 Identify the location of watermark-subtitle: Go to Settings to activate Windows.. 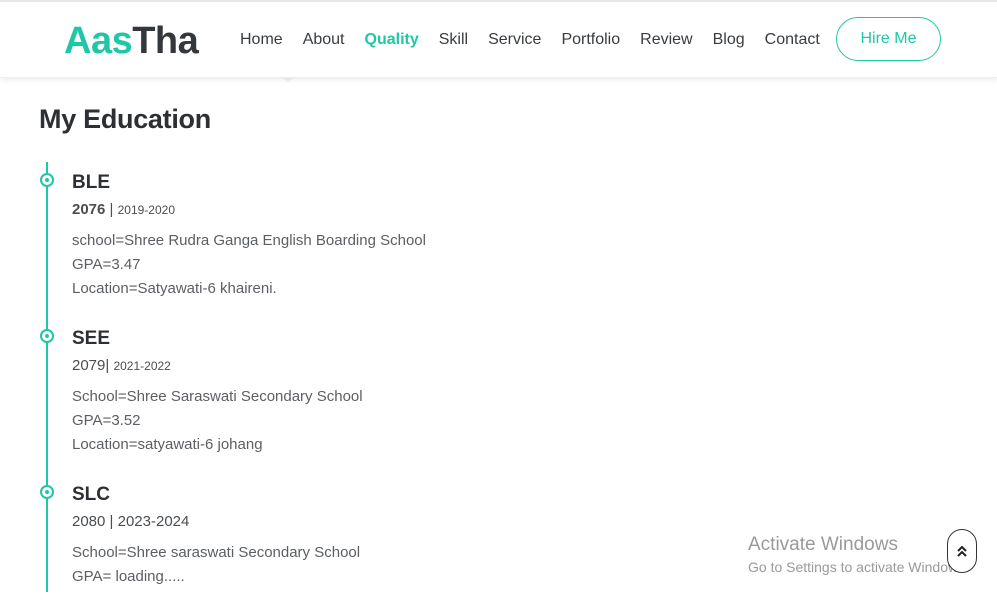
(858, 567).